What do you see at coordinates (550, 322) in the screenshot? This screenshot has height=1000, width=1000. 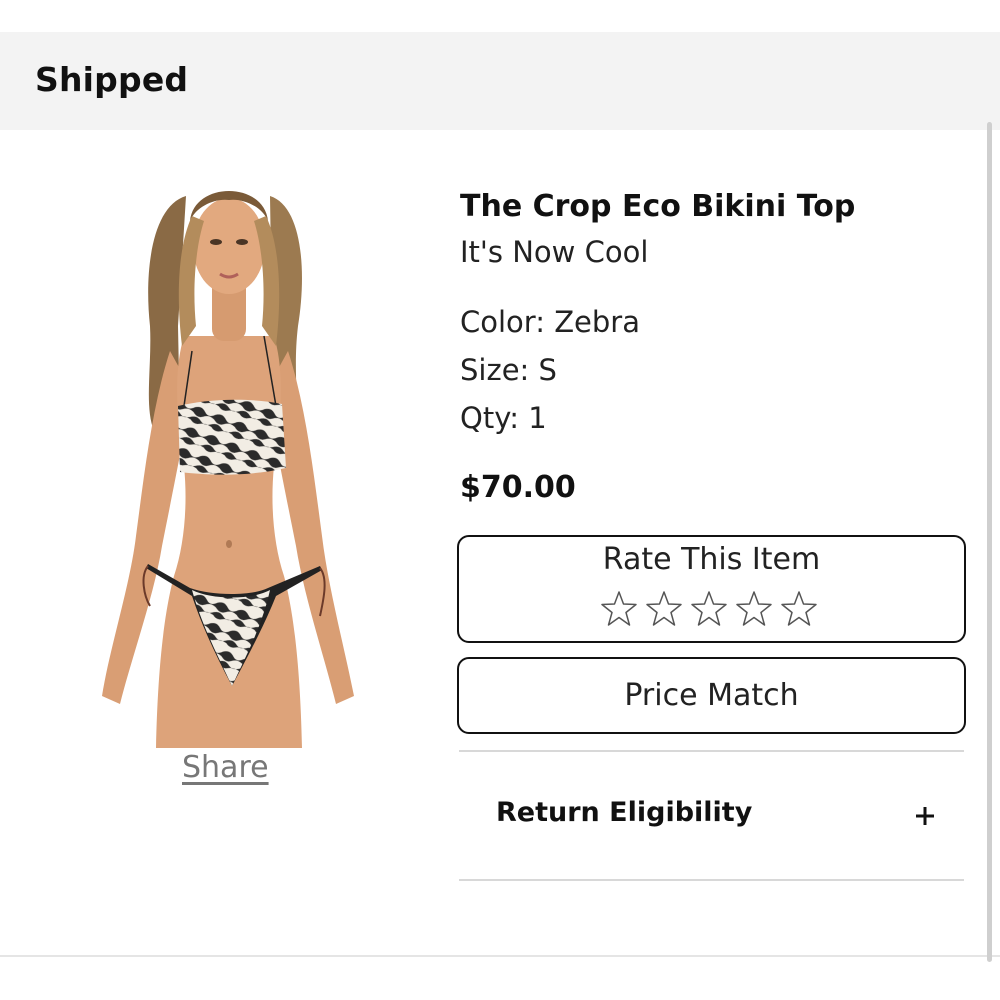 I see `product-color: Color: Zebra` at bounding box center [550, 322].